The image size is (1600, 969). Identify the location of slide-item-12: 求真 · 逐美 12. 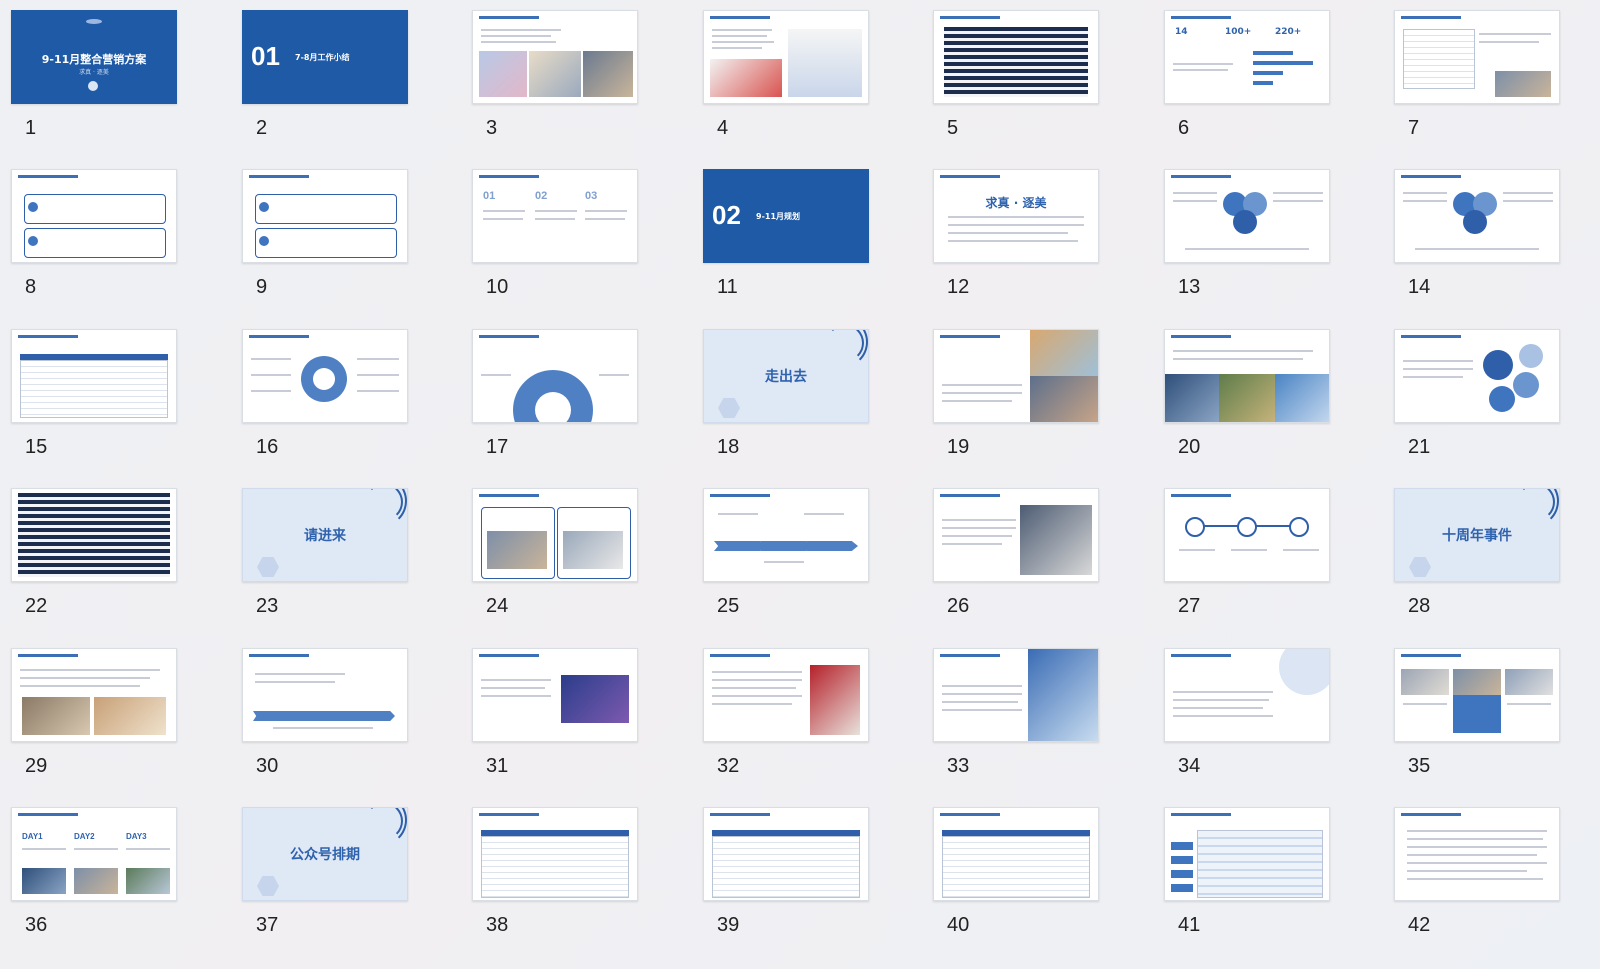
(1016, 239).